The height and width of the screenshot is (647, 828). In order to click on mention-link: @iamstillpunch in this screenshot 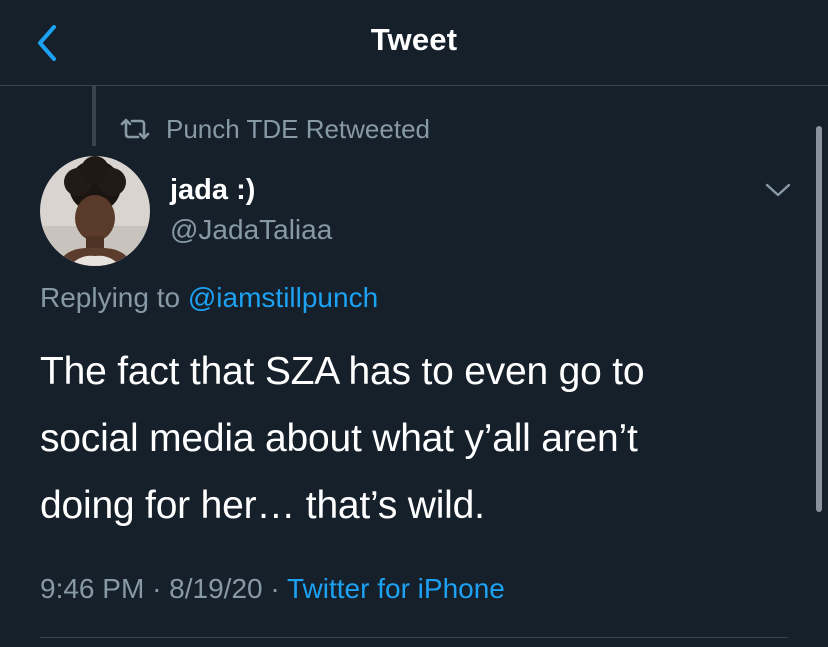, I will do `click(283, 297)`.